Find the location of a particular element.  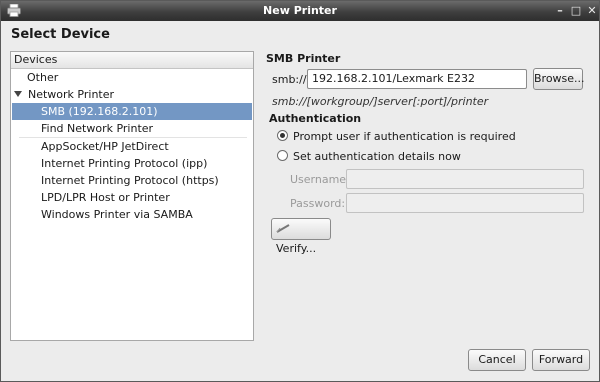

password-field is located at coordinates (465, 203).